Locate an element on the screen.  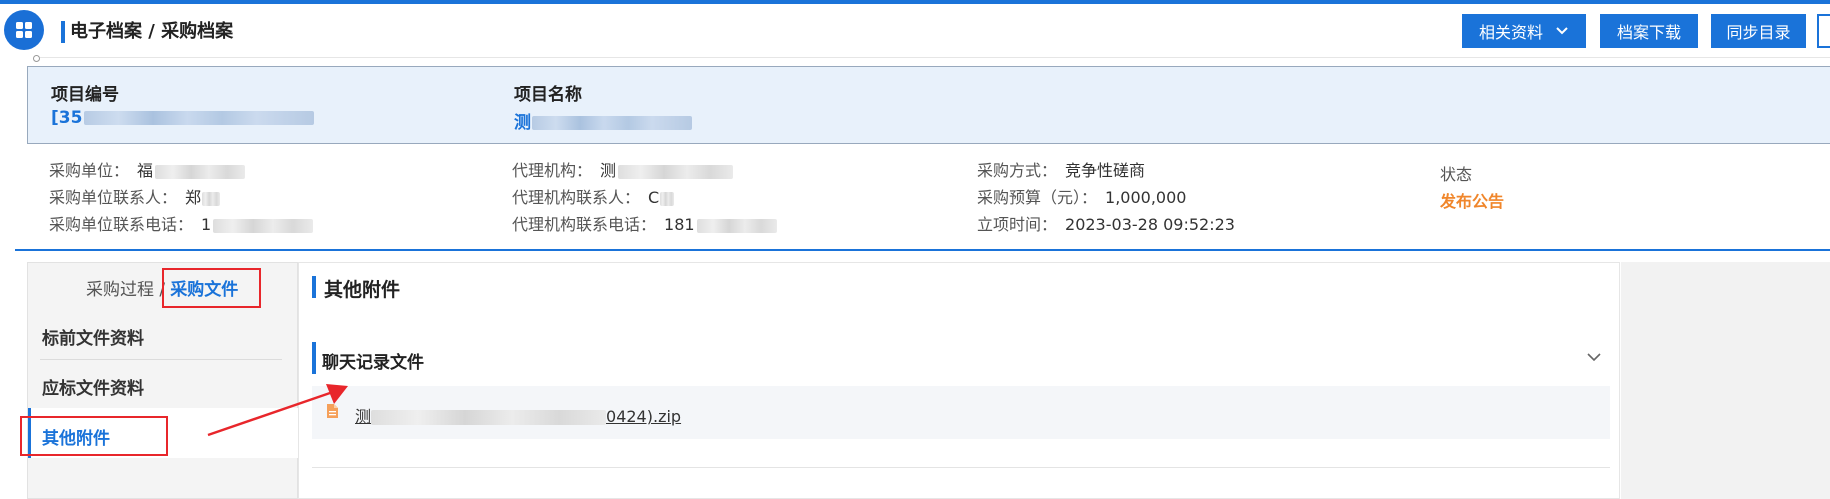
date-row: 立项时间： 2023-03-28 09:52:23 is located at coordinates (1106, 225).